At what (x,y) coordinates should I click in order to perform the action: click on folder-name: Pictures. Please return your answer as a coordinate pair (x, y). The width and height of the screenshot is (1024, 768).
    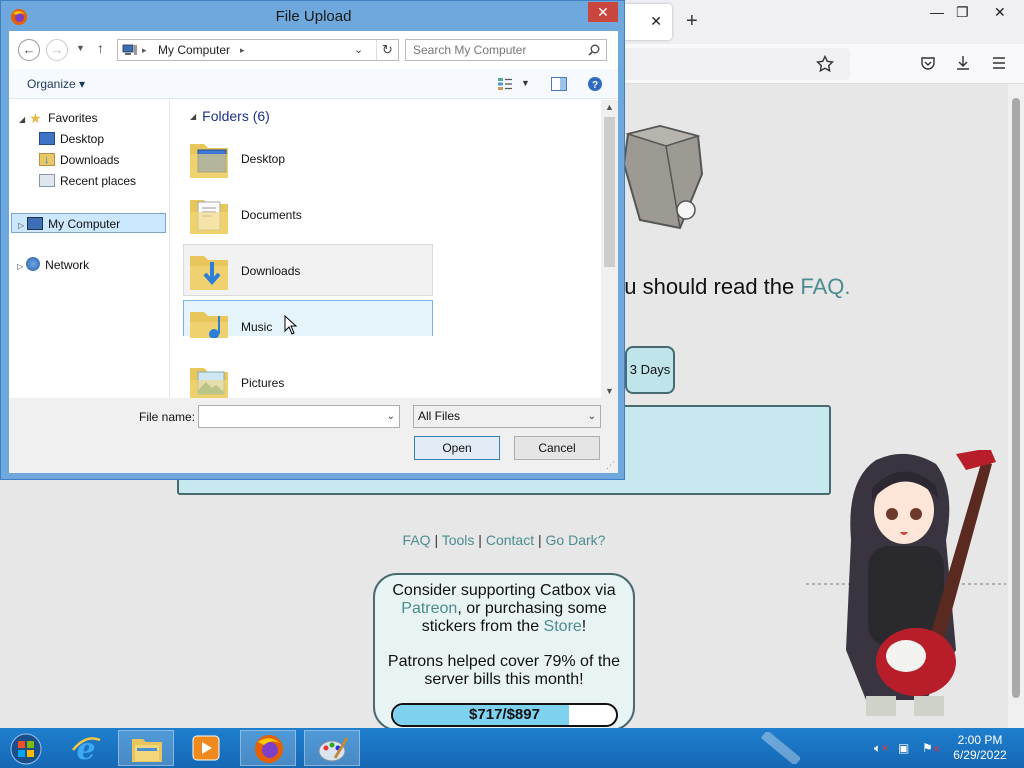
    Looking at the image, I should click on (263, 383).